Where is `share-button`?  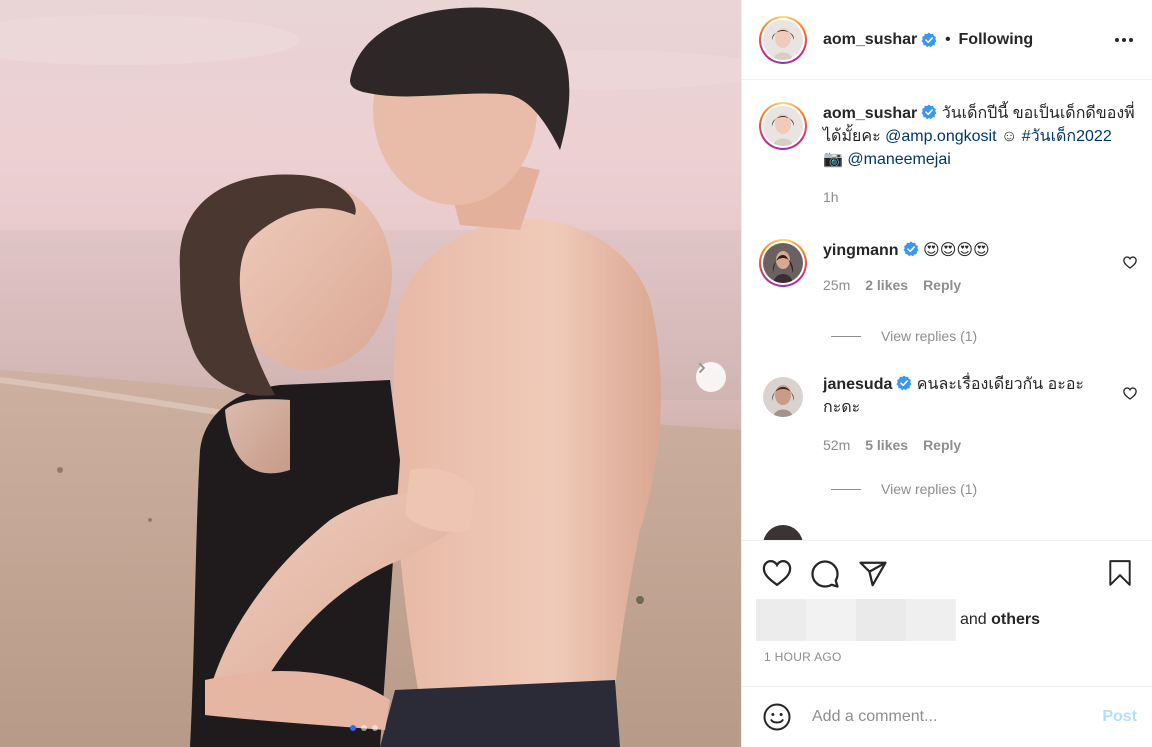 share-button is located at coordinates (873, 576).